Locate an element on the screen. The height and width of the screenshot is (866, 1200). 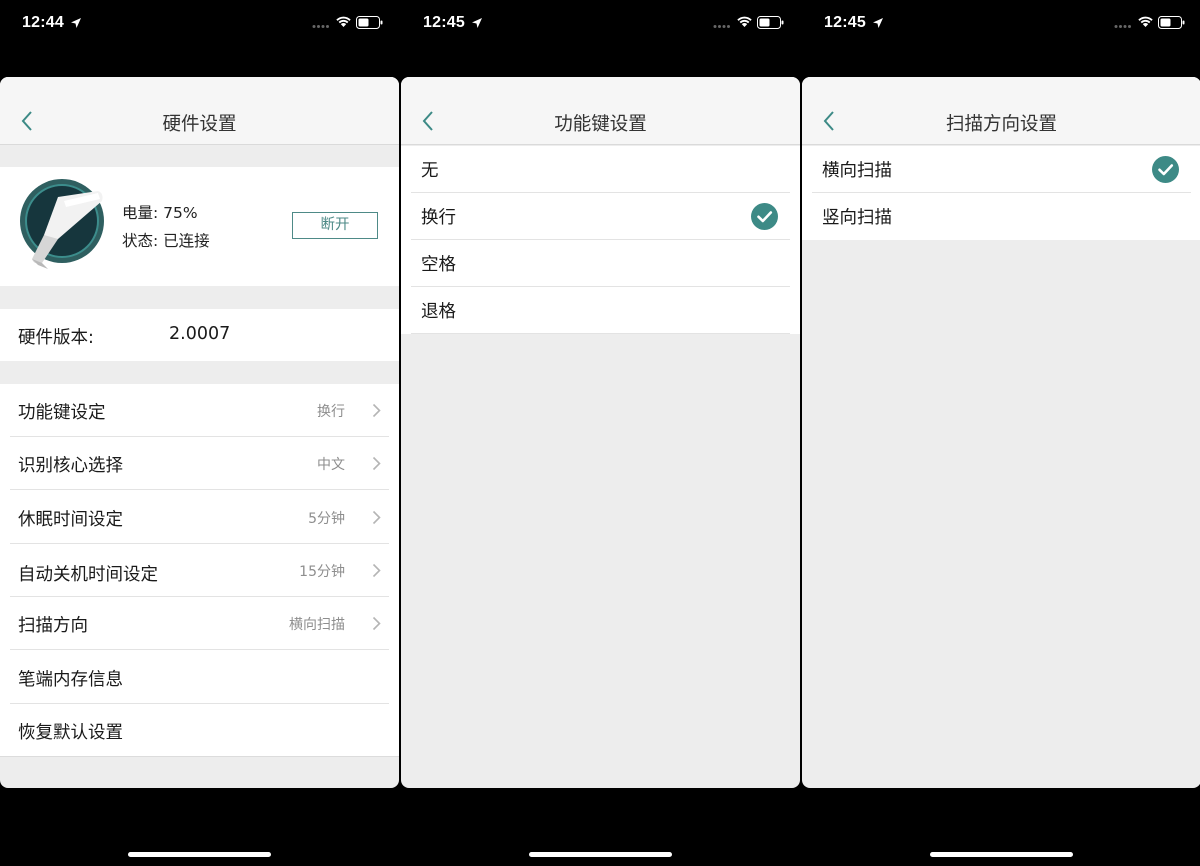
scanner-pen-avatar-icon is located at coordinates (62, 224).